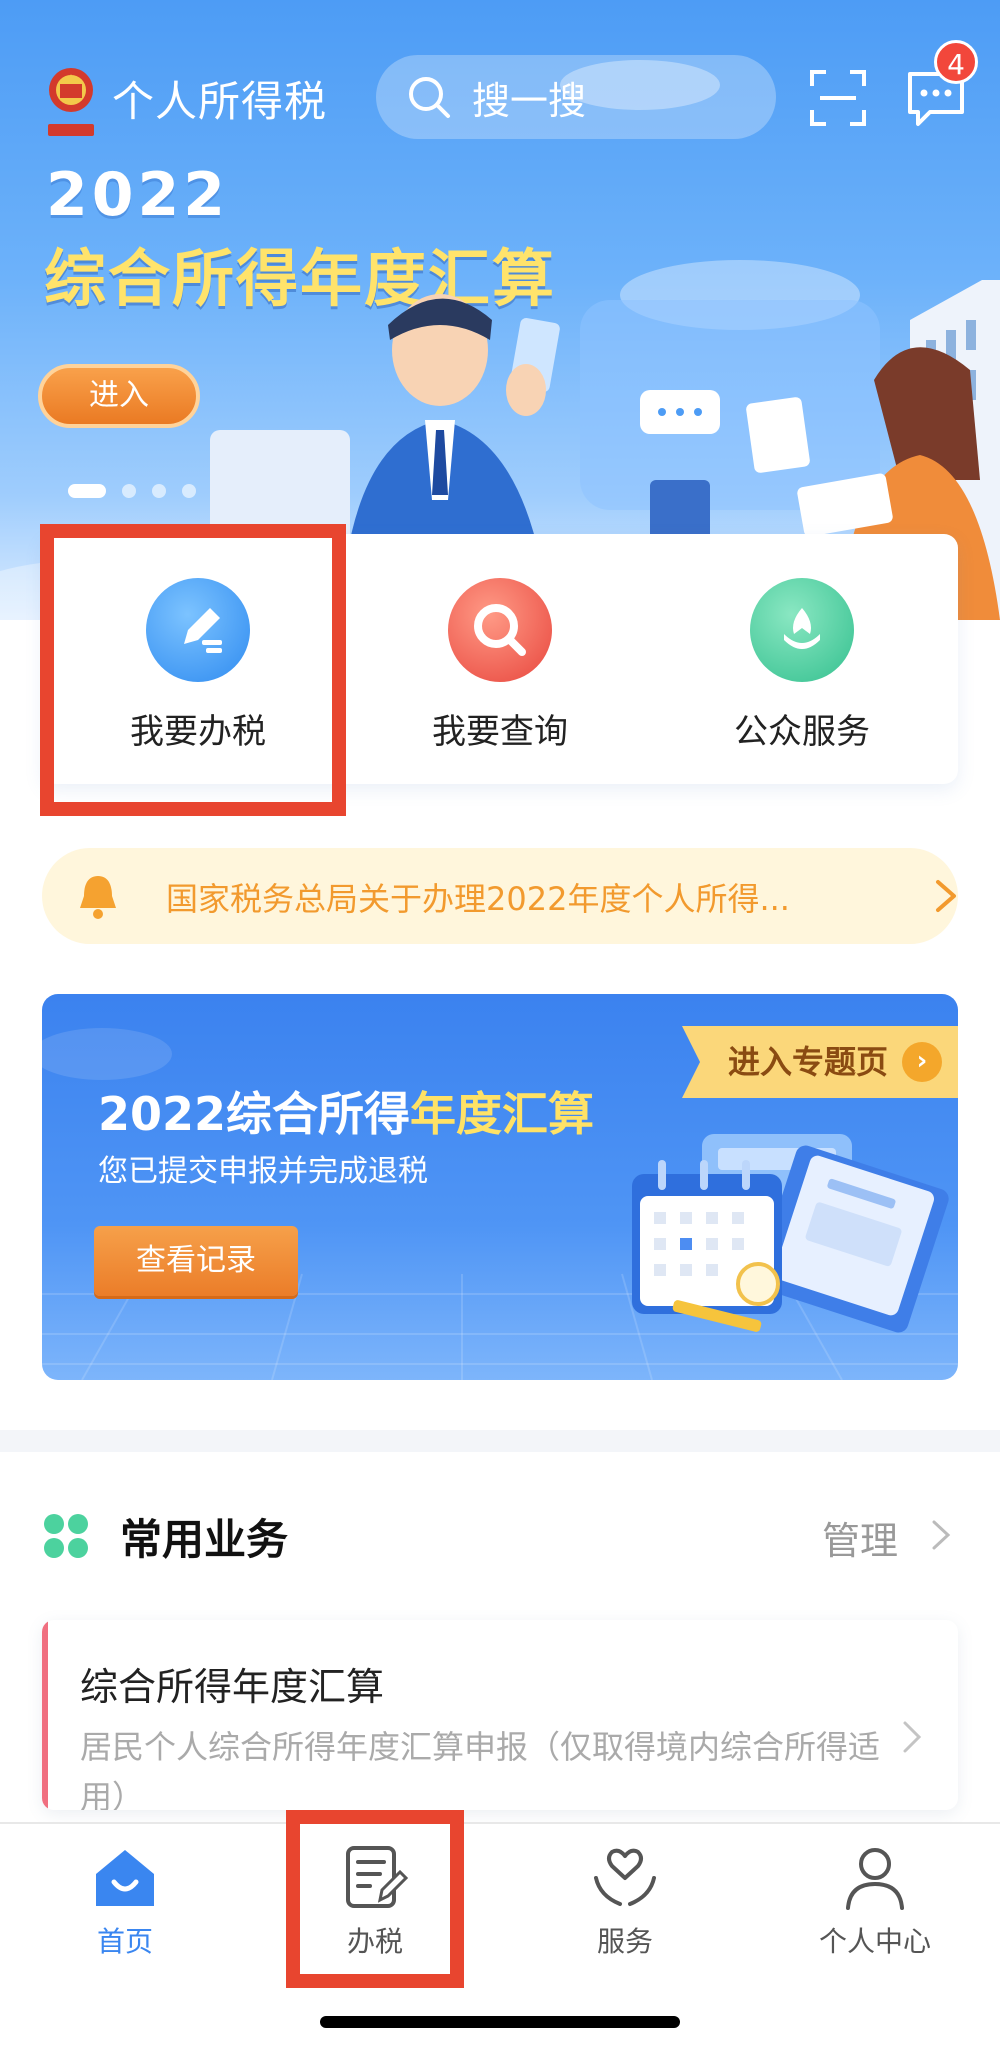  I want to click on tab-home: 首页, so click(125, 1904).